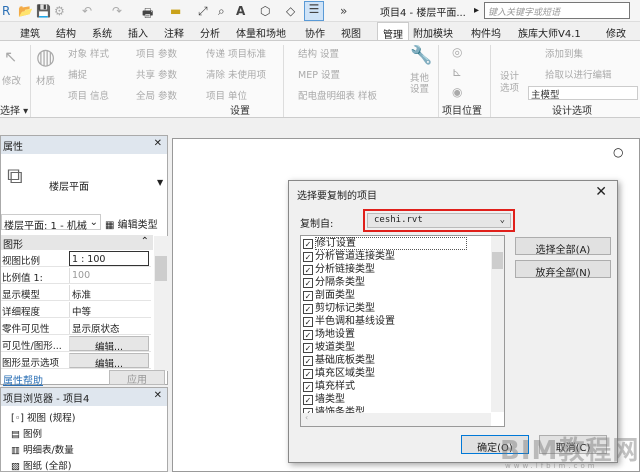  I want to click on scrollbar, so click(161, 303).